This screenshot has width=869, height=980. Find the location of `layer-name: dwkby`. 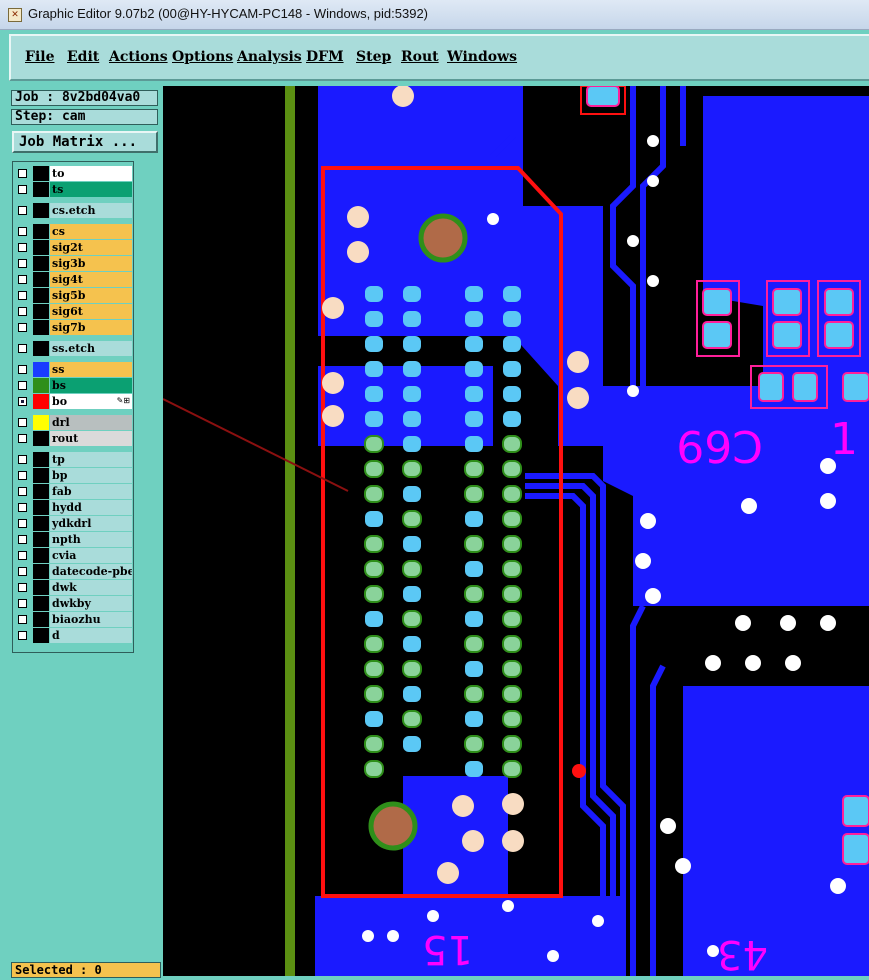

layer-name: dwkby is located at coordinates (91, 603).